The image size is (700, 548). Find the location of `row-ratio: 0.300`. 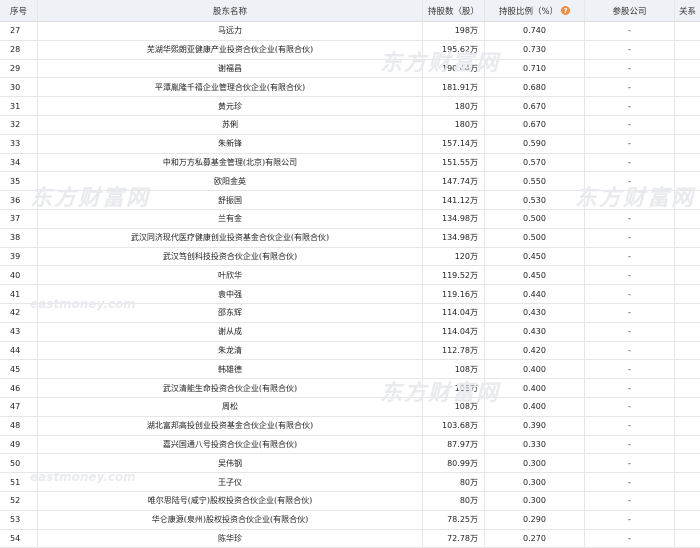

row-ratio: 0.300 is located at coordinates (535, 463).